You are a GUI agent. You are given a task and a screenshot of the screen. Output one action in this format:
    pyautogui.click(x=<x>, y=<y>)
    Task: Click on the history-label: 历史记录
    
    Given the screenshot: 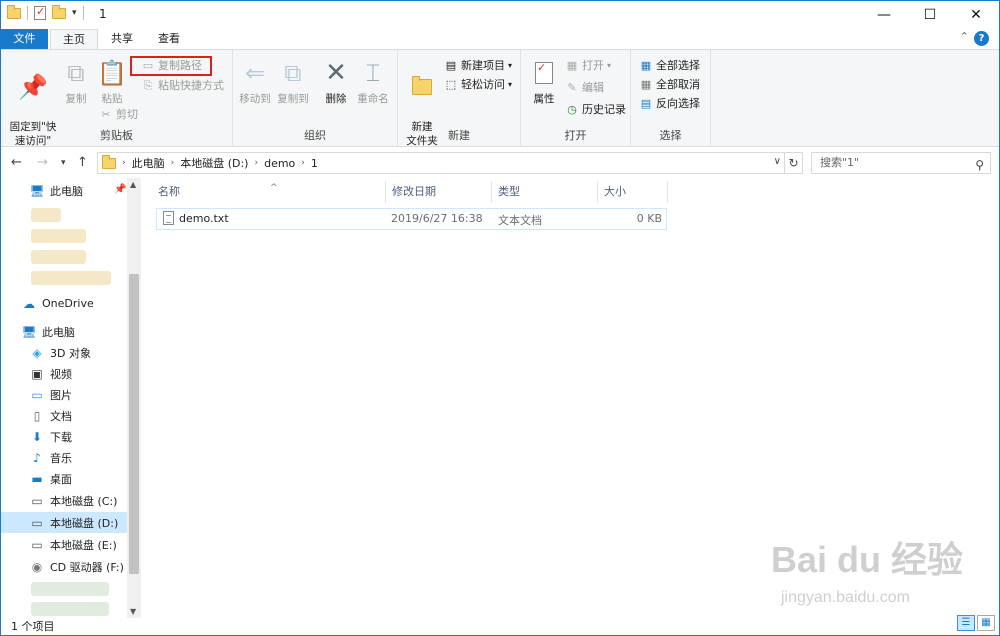 What is the action you would take?
    pyautogui.click(x=604, y=109)
    